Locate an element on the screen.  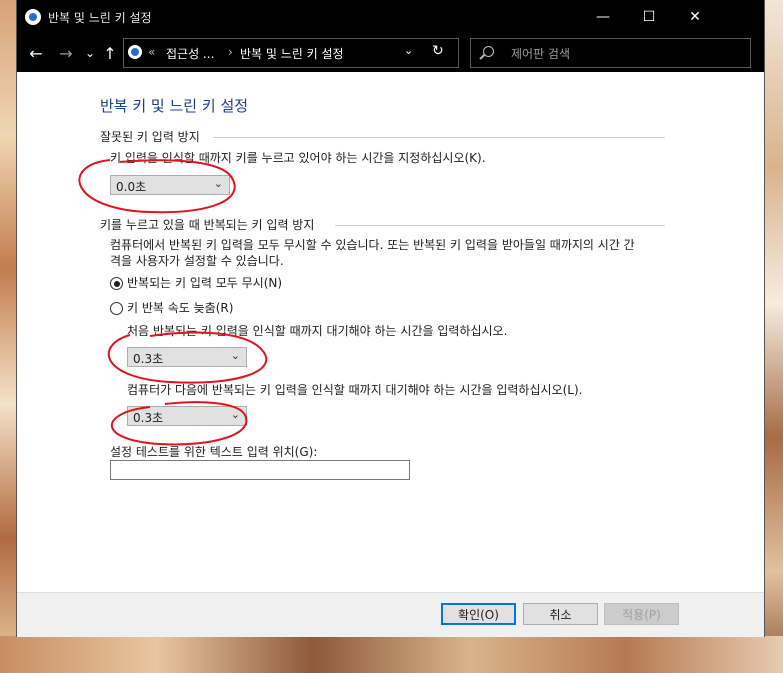
test-text-input is located at coordinates (260, 470).